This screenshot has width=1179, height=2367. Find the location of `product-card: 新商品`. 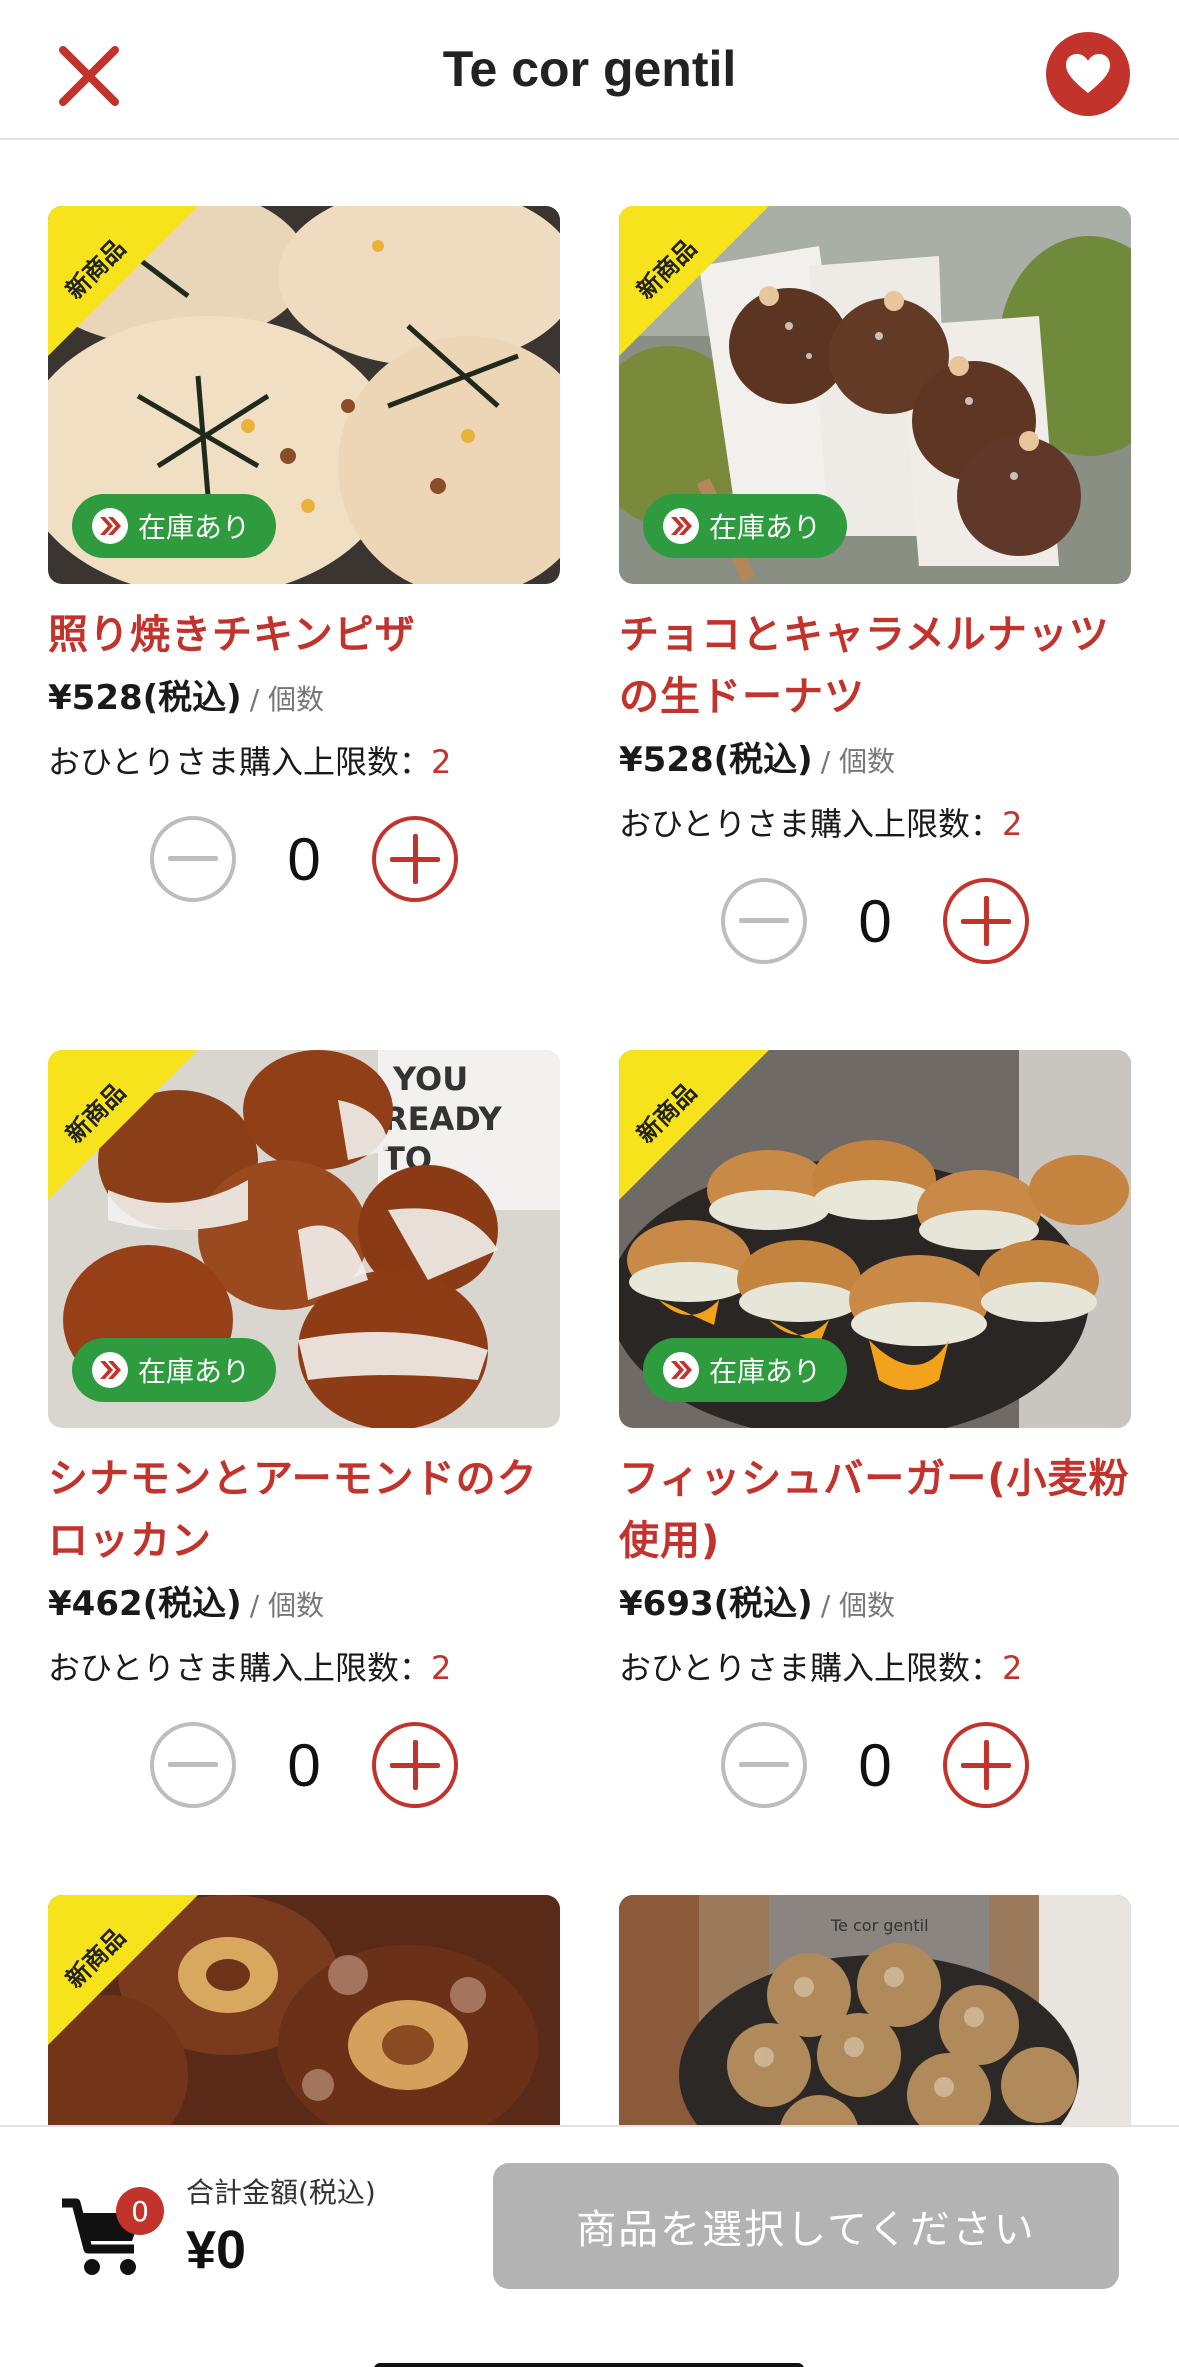

product-card: 新商品 is located at coordinates (304, 2010).